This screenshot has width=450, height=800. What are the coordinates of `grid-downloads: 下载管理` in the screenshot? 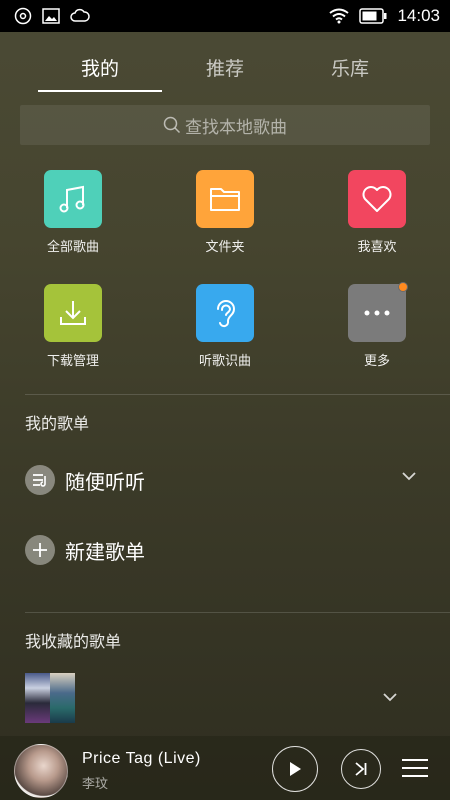 It's located at (73, 326).